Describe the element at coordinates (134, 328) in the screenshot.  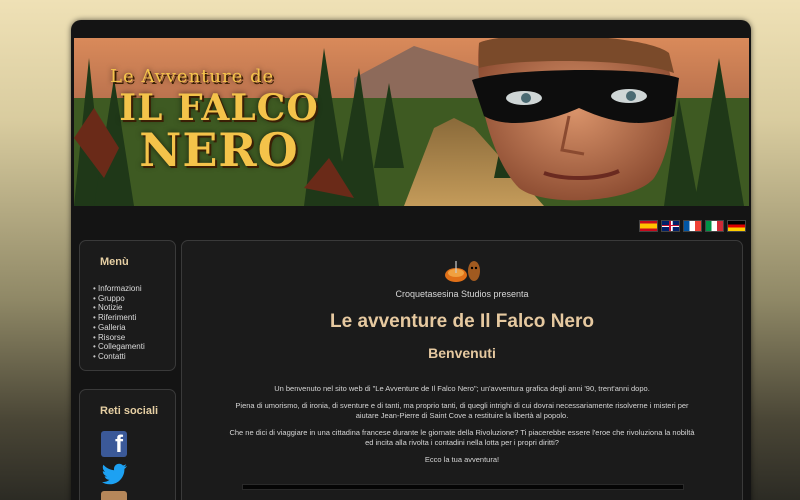
I see `menu-item-galleria: Galleria` at that location.